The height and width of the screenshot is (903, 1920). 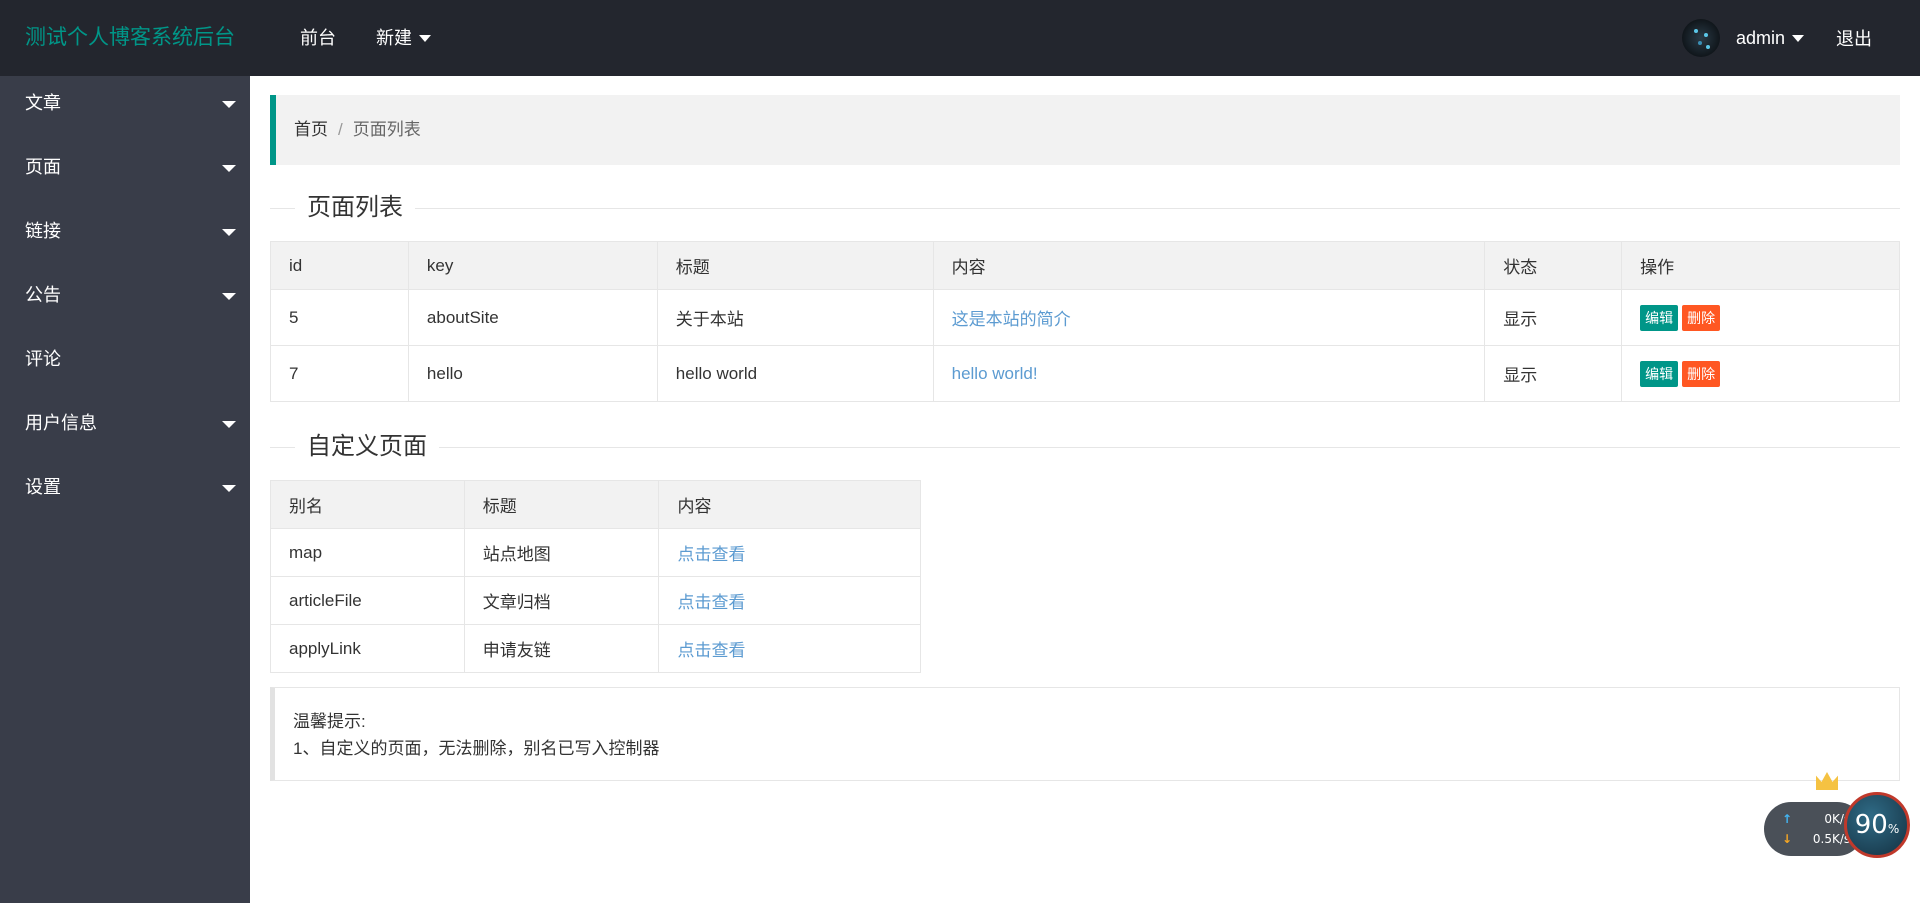 I want to click on table-row: 7 hello hello world hello world! 显示 编辑 删除, so click(x=1085, y=373).